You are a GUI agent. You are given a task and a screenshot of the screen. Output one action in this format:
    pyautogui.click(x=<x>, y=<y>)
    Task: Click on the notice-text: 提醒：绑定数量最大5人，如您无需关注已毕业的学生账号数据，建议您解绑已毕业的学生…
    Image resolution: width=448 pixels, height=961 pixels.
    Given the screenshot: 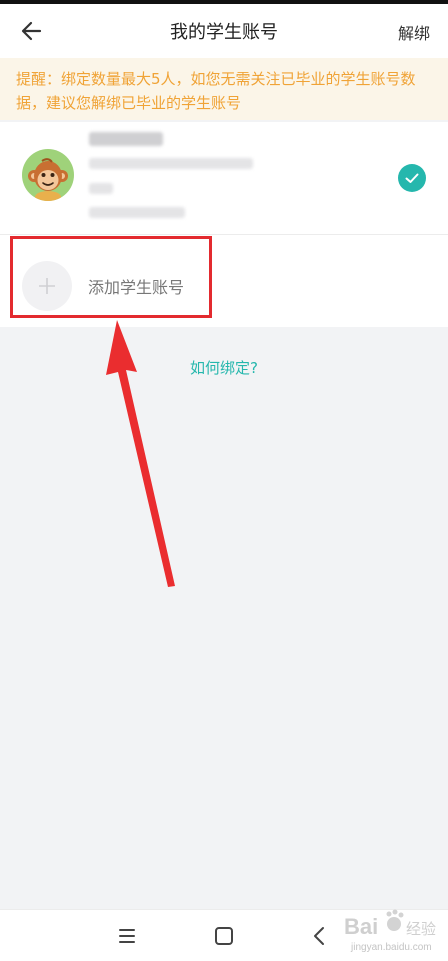 What is the action you would take?
    pyautogui.click(x=216, y=91)
    